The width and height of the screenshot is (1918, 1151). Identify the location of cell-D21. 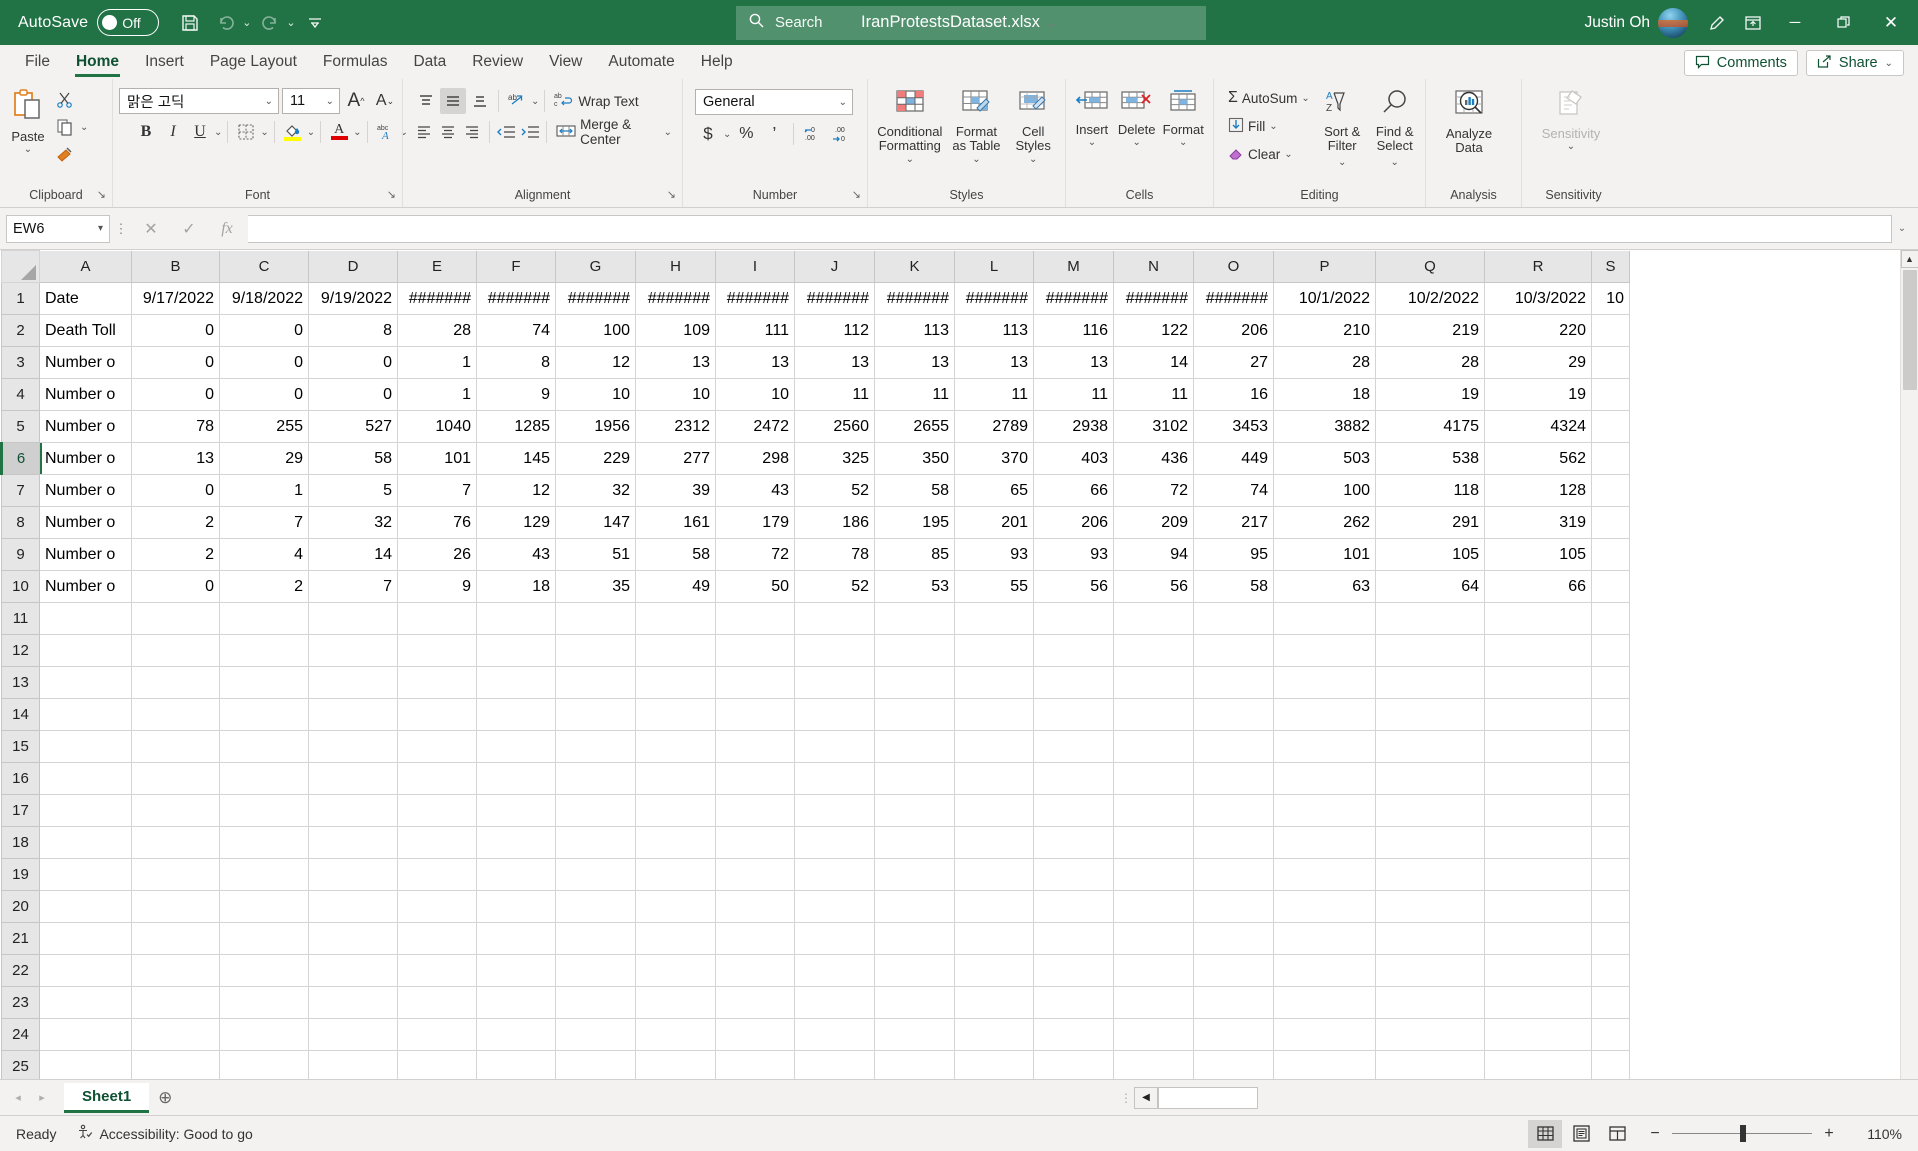
(353, 938).